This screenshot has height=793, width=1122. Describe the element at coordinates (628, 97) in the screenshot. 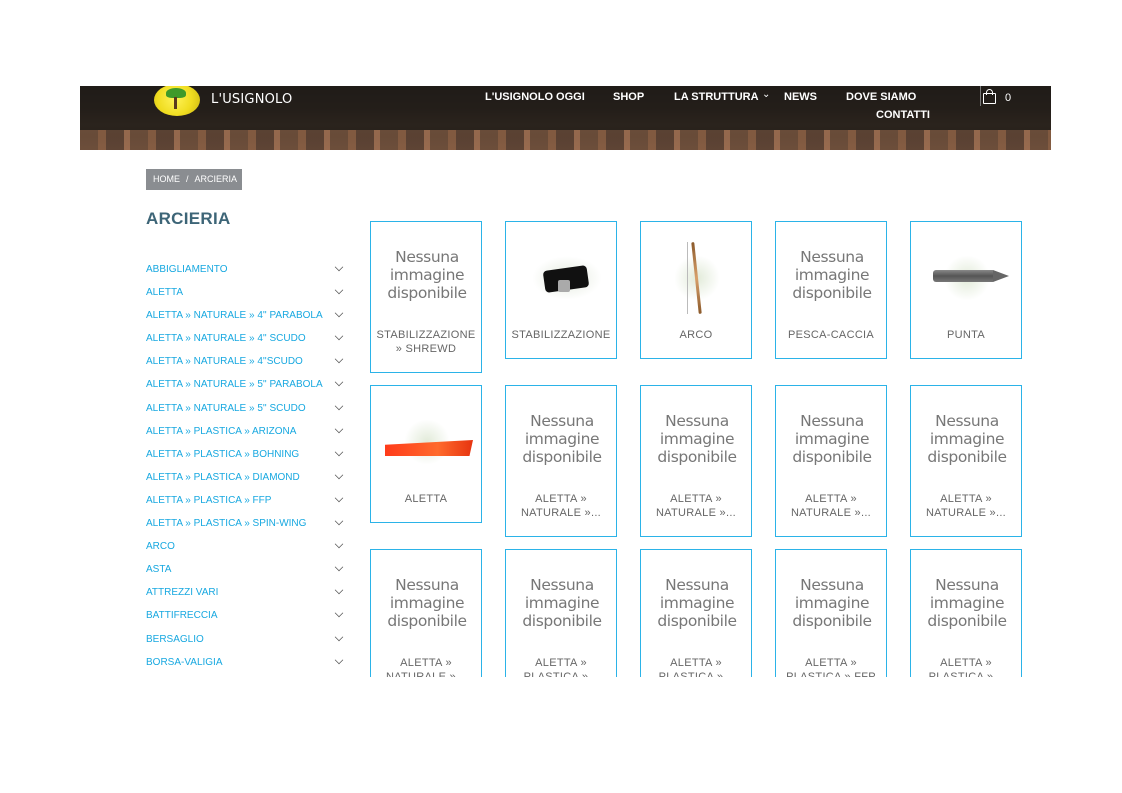

I see `nav-shop: SHOP` at that location.